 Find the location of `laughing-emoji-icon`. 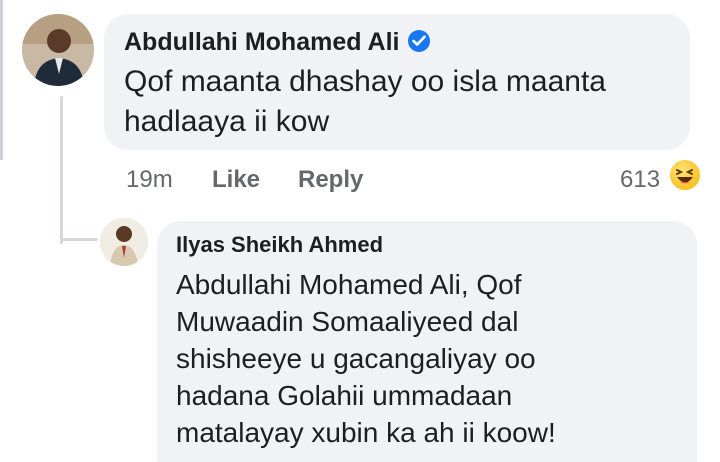

laughing-emoji-icon is located at coordinates (685, 175).